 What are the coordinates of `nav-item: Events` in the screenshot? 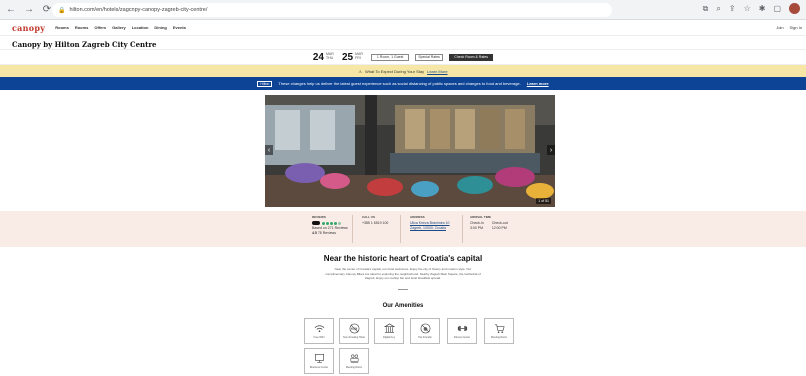 It's located at (179, 27).